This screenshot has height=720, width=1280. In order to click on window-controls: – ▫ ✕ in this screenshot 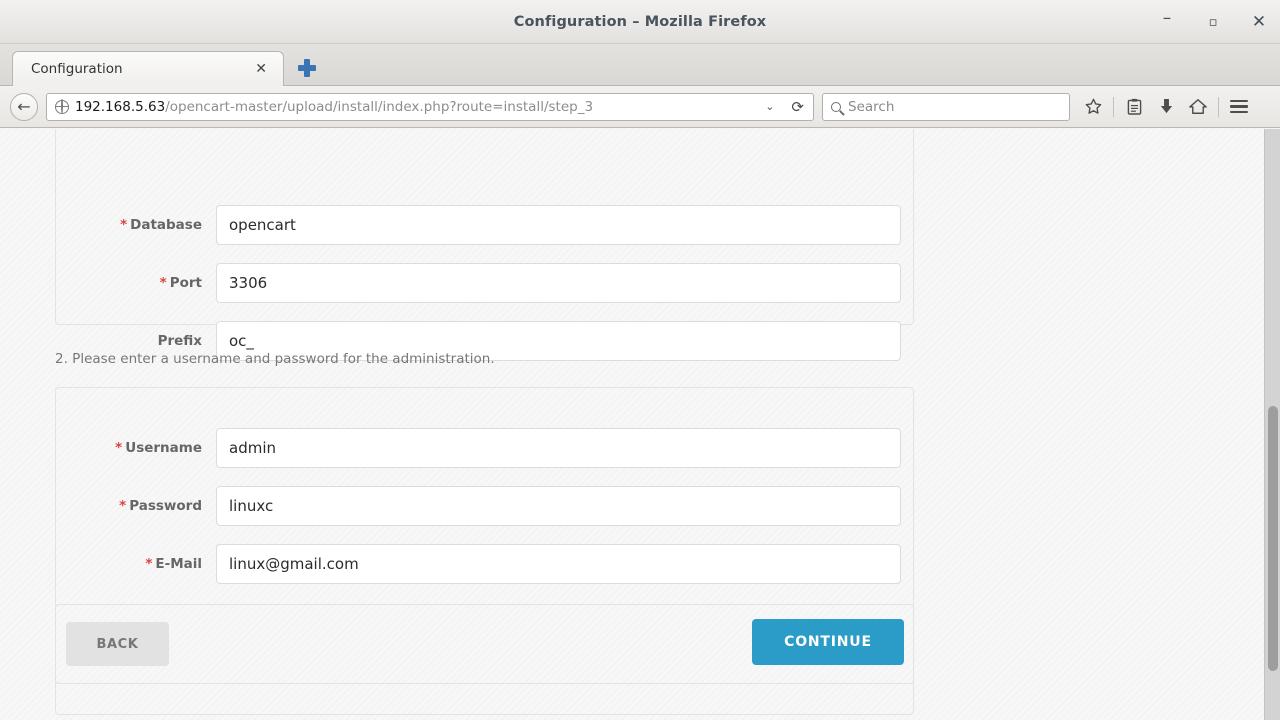, I will do `click(1213, 22)`.